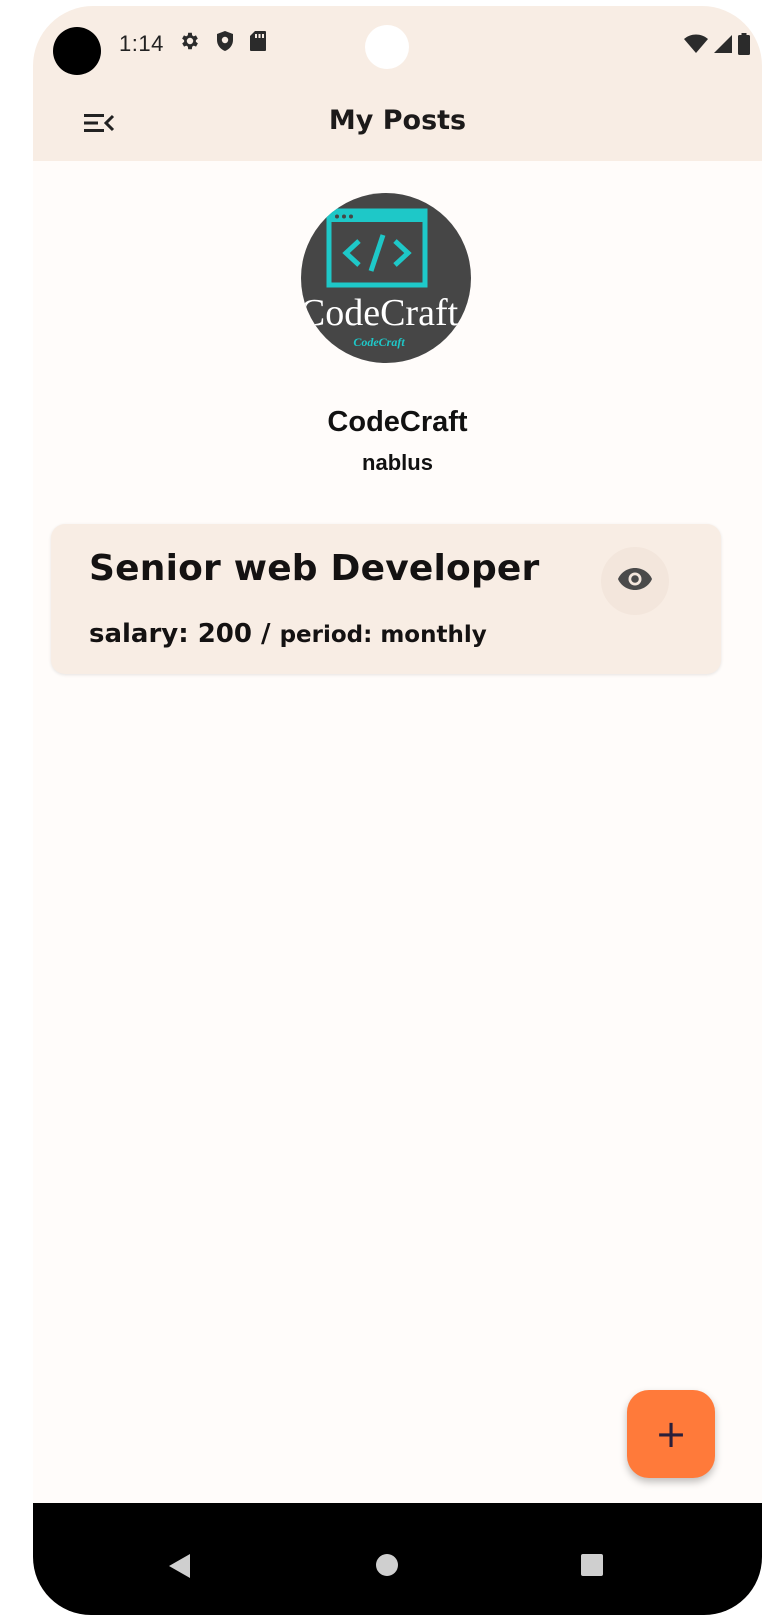  What do you see at coordinates (696, 46) in the screenshot?
I see `wifi-icon` at bounding box center [696, 46].